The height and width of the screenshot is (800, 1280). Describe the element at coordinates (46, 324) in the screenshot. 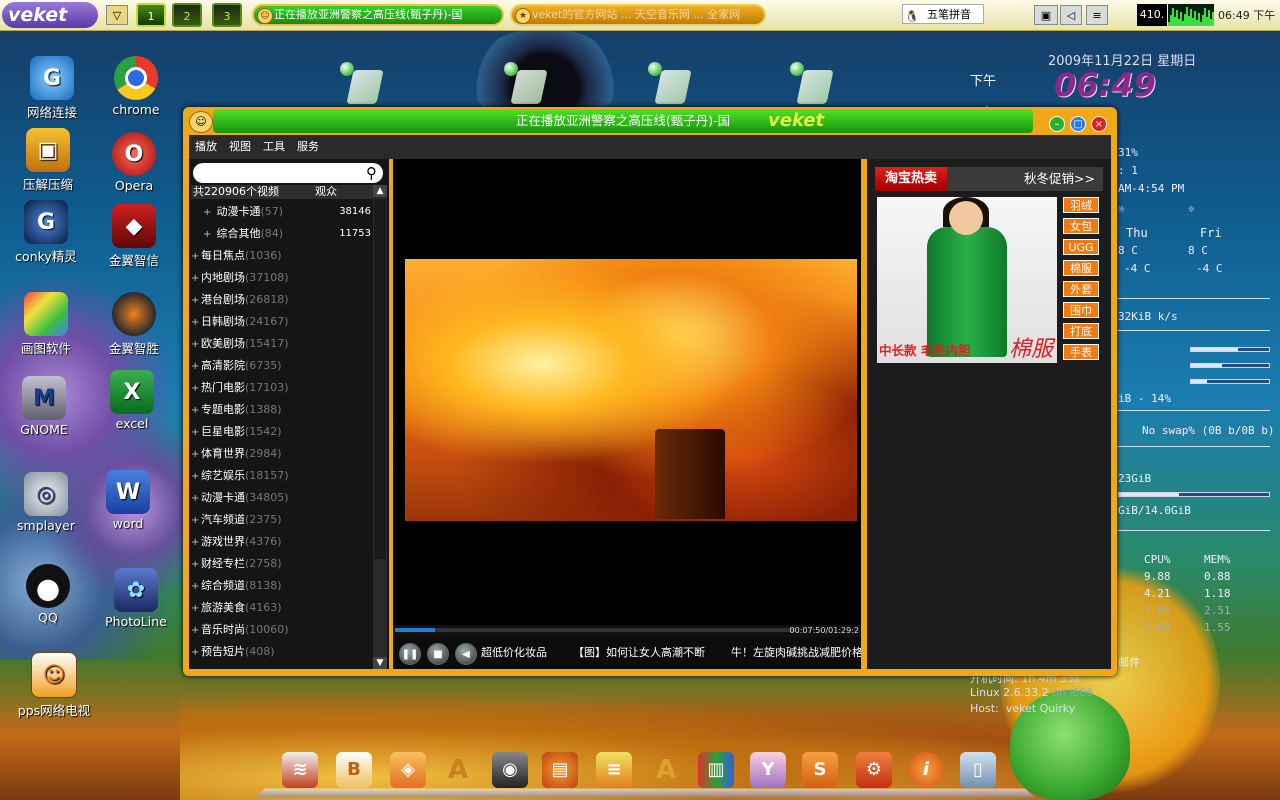

I see `desktop-icon-paint: 画图软件` at that location.